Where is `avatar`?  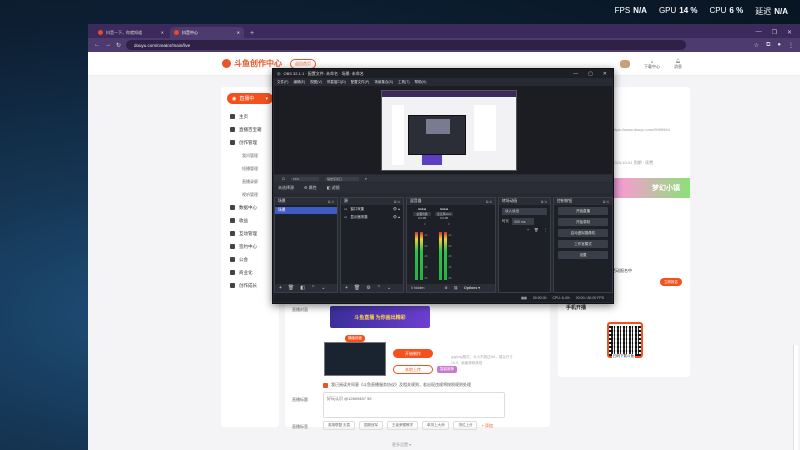
avatar is located at coordinates (625, 63).